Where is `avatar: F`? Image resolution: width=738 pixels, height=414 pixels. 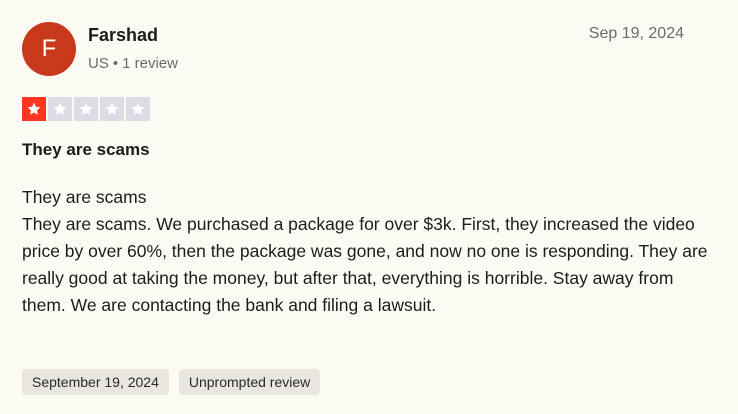 avatar: F is located at coordinates (49, 49).